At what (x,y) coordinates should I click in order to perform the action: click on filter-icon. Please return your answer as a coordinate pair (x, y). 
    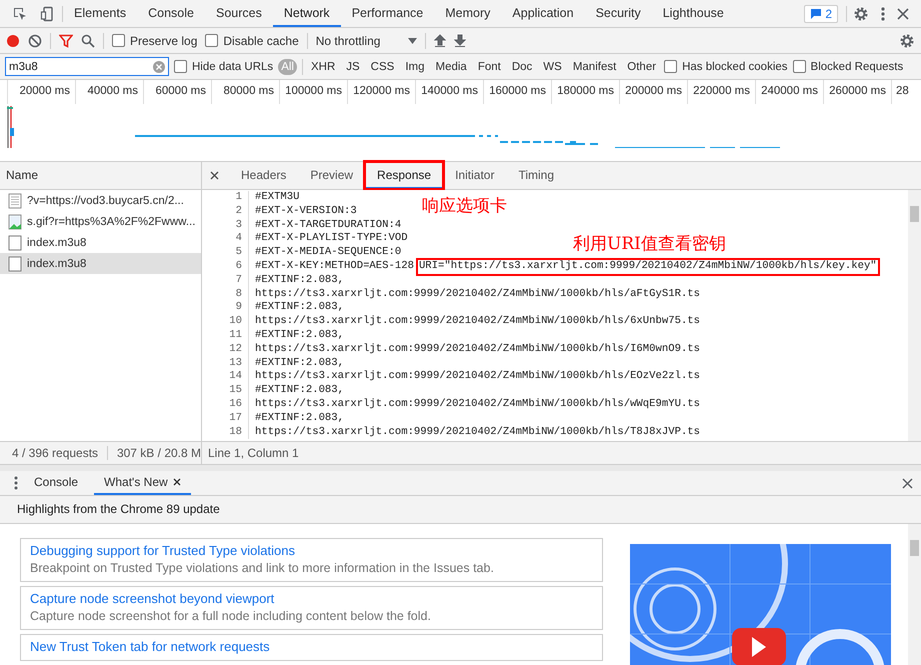
    Looking at the image, I should click on (66, 41).